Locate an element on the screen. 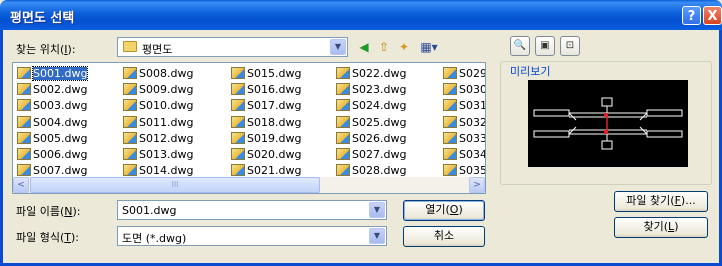  file-item: S023.dwg is located at coordinates (371, 89).